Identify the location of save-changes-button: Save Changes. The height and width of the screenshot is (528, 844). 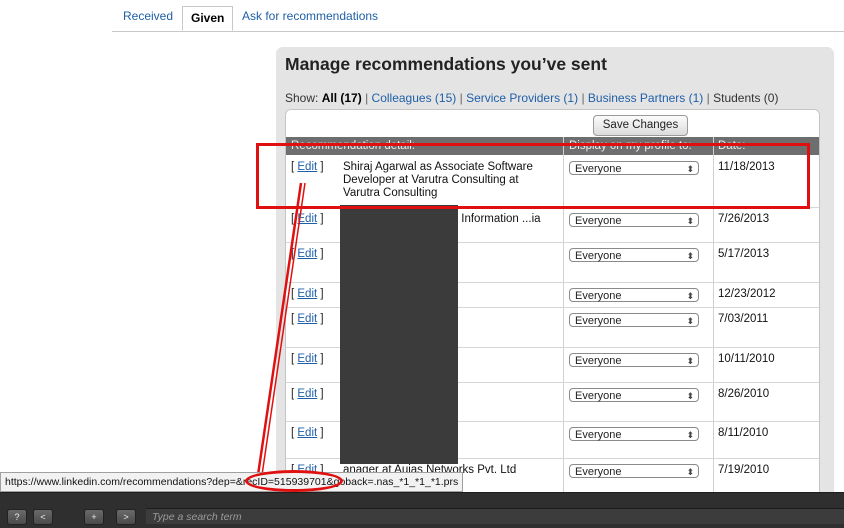
(640, 125).